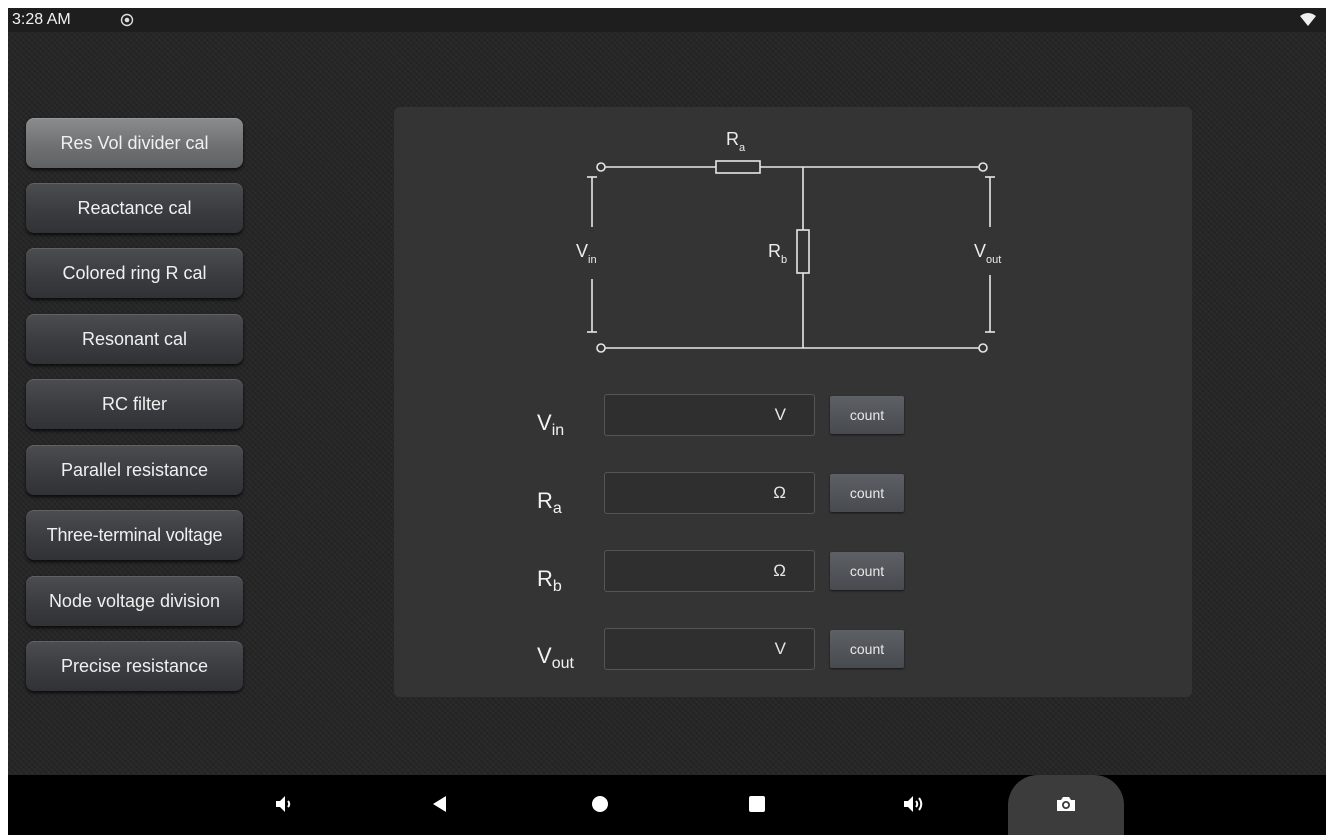  I want to click on ra-field: Ω, so click(709, 493).